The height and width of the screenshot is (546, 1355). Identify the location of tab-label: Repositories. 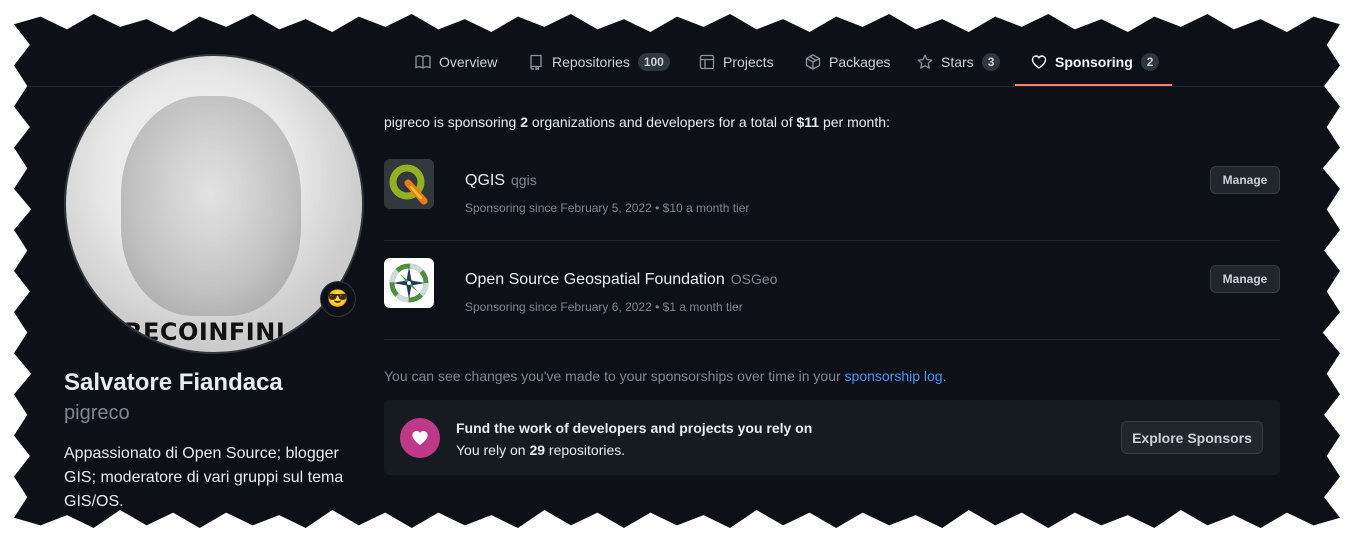
(591, 62).